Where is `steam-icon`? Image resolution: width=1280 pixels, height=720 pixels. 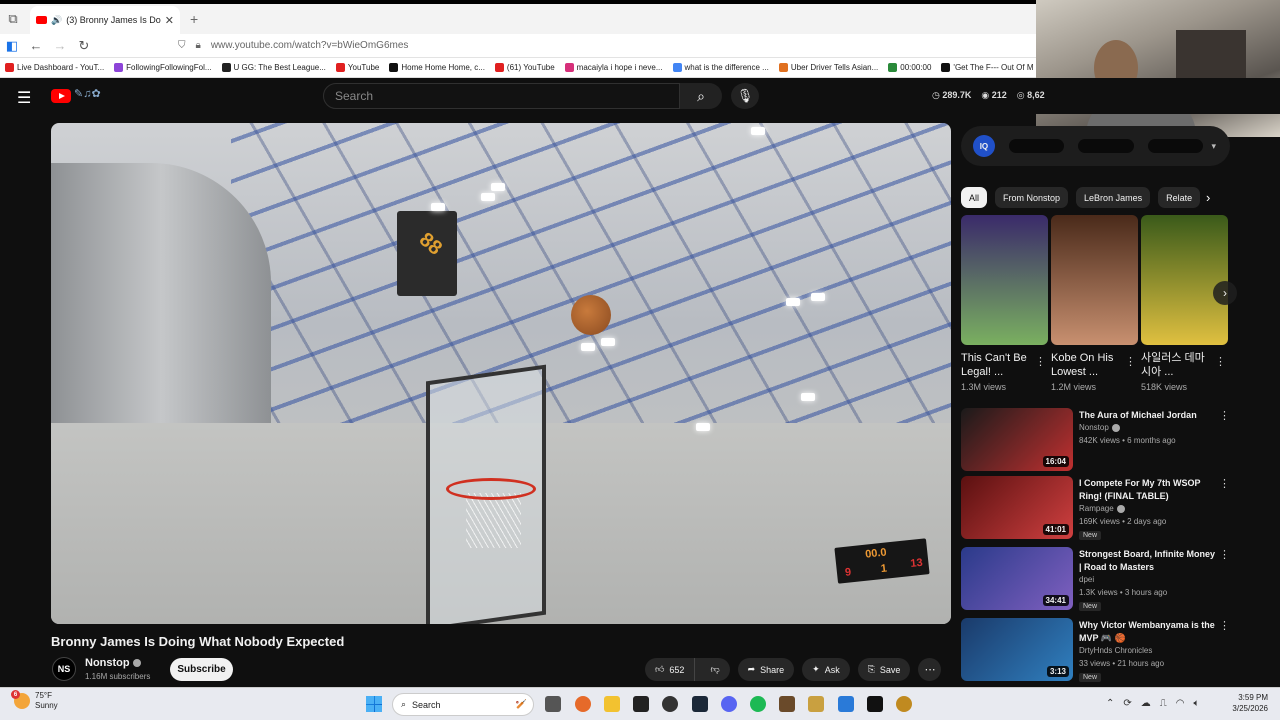 steam-icon is located at coordinates (700, 704).